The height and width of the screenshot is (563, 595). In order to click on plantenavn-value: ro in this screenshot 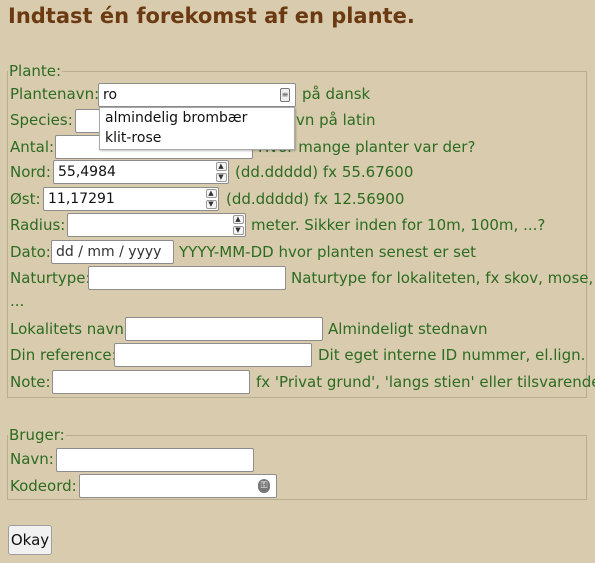, I will do `click(110, 95)`.